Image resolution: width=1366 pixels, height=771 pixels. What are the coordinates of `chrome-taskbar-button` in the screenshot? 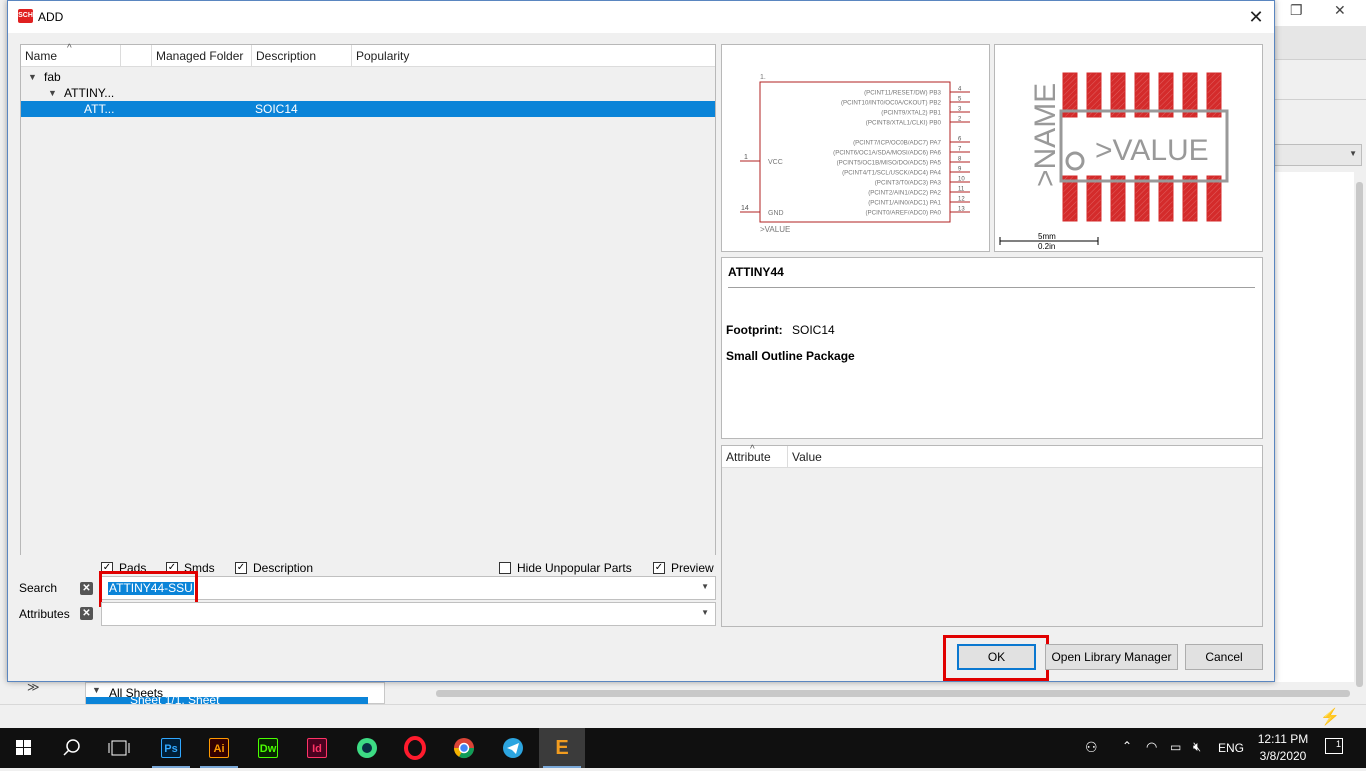 It's located at (464, 748).